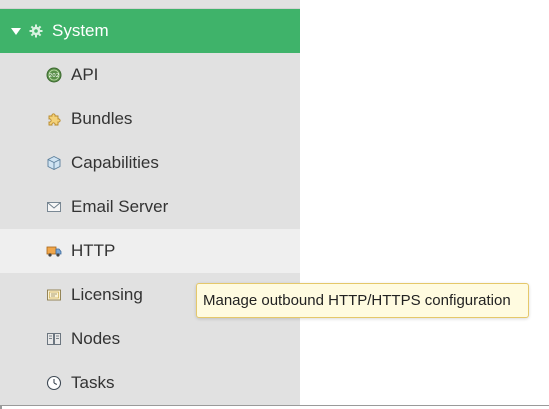  What do you see at coordinates (54, 163) in the screenshot?
I see `cube-icon` at bounding box center [54, 163].